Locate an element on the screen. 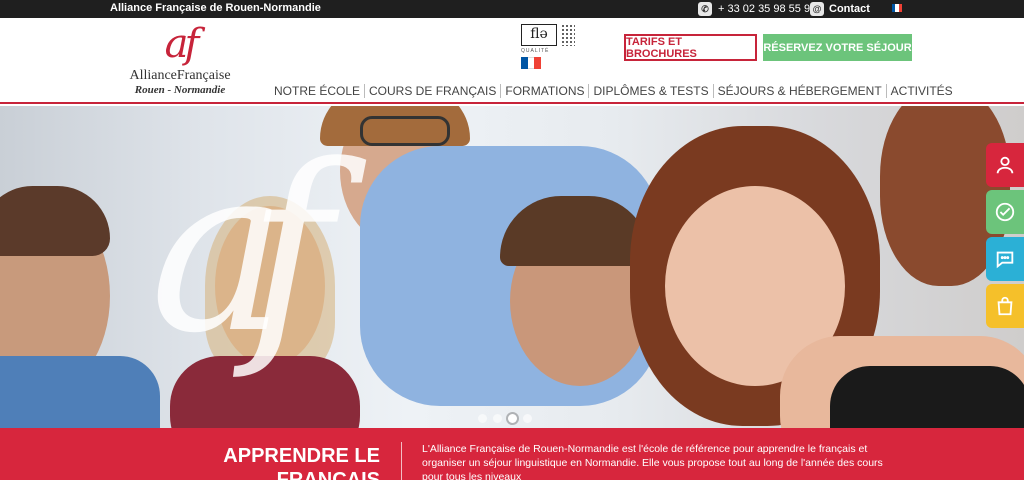 Image resolution: width=1024 pixels, height=480 pixels. chat-icon is located at coordinates (1005, 260).